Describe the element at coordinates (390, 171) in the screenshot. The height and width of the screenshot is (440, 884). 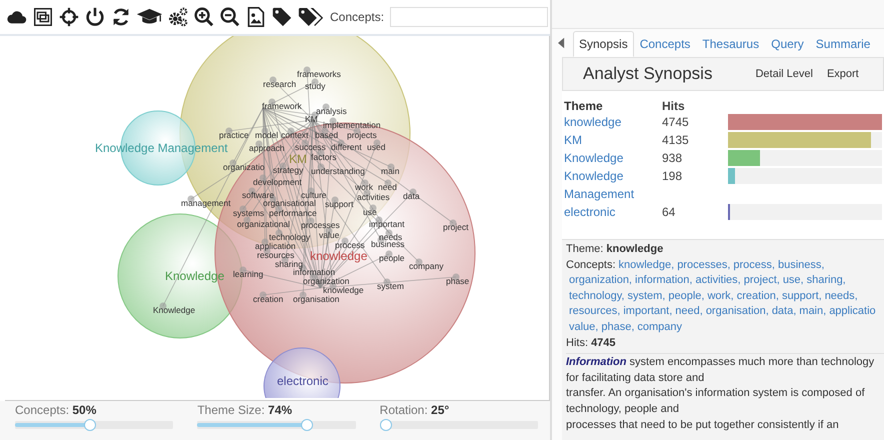
I see `concept-label: main` at that location.